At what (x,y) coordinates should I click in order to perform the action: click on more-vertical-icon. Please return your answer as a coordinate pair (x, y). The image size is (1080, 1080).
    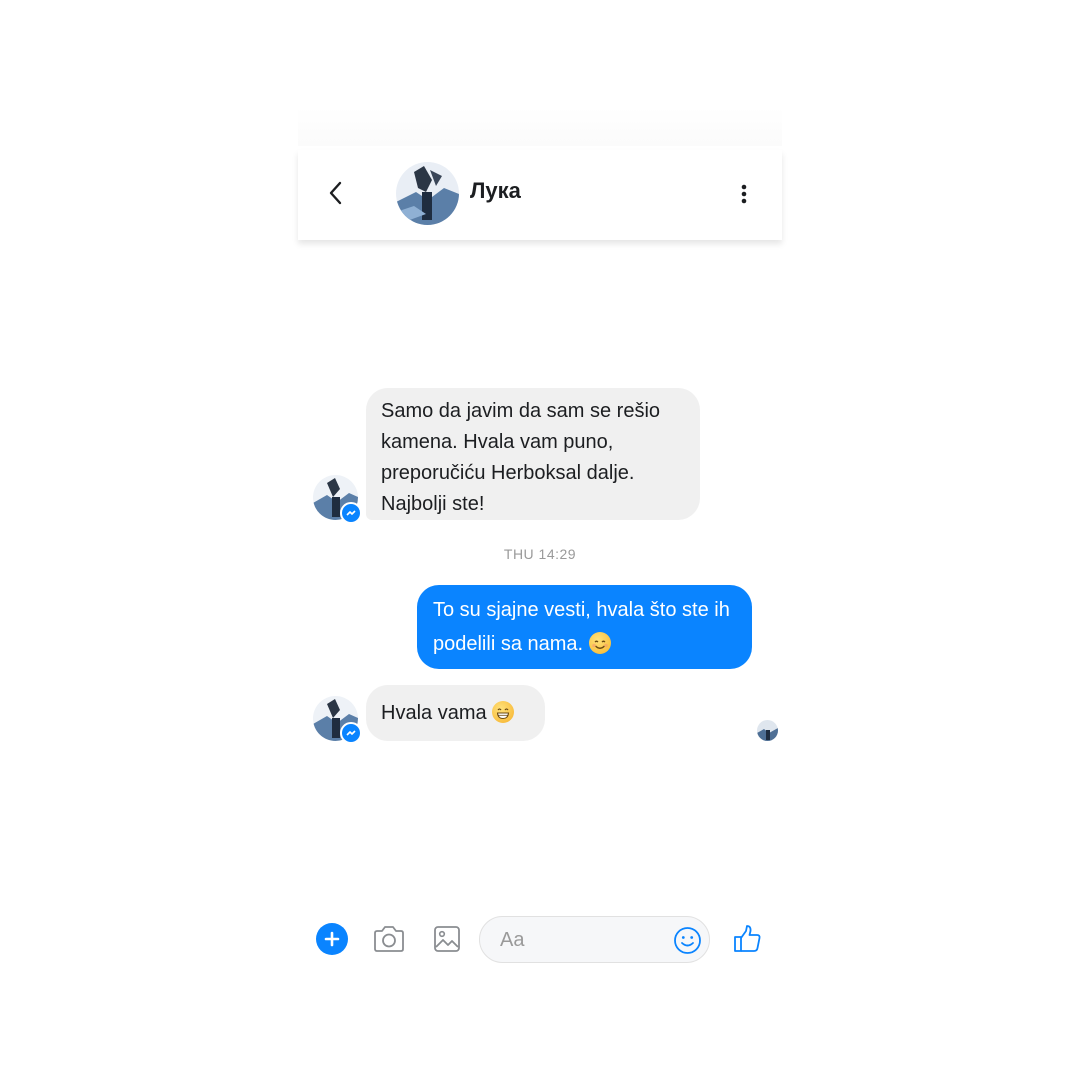
    Looking at the image, I should click on (744, 194).